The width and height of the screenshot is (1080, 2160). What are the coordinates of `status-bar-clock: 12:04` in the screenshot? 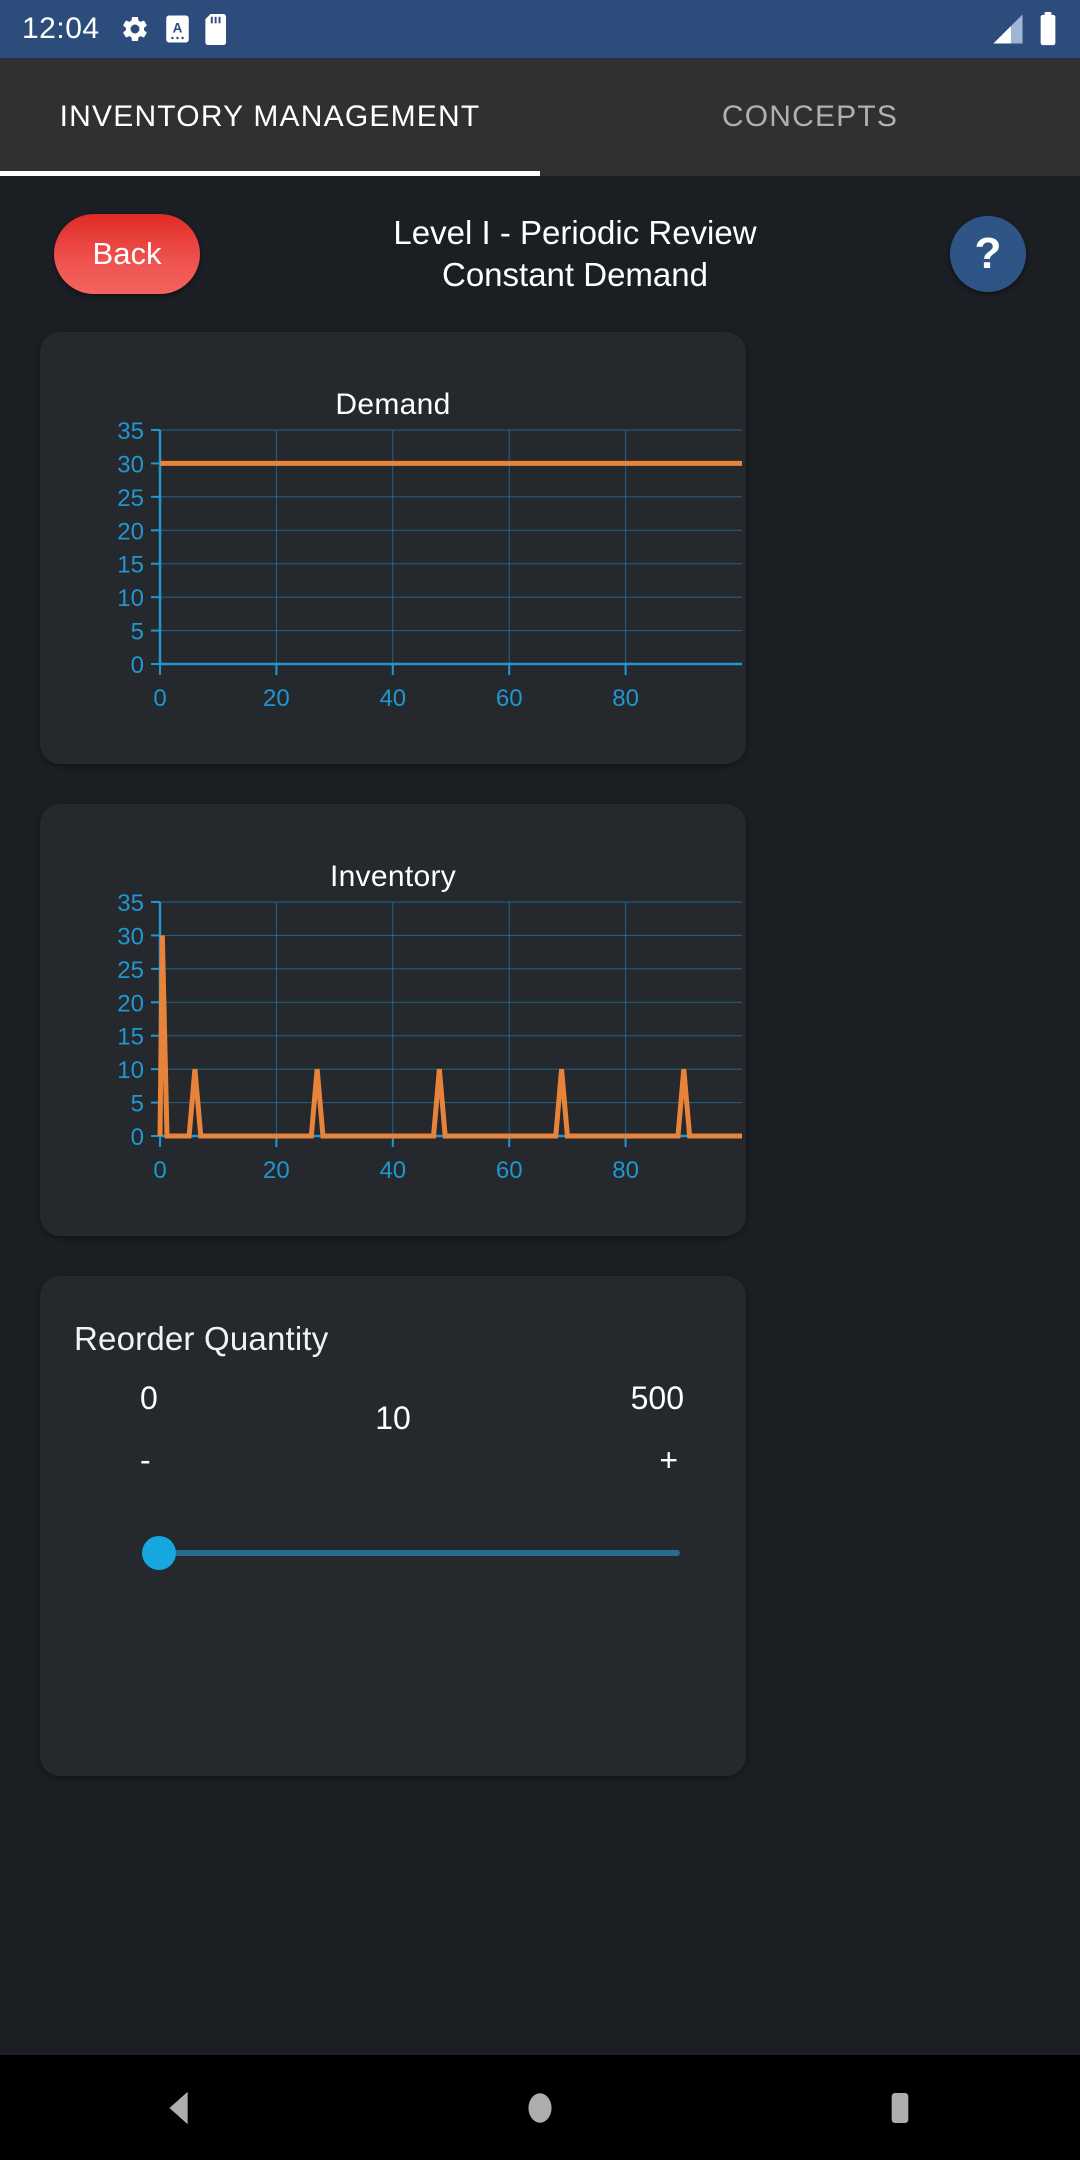 It's located at (61, 28).